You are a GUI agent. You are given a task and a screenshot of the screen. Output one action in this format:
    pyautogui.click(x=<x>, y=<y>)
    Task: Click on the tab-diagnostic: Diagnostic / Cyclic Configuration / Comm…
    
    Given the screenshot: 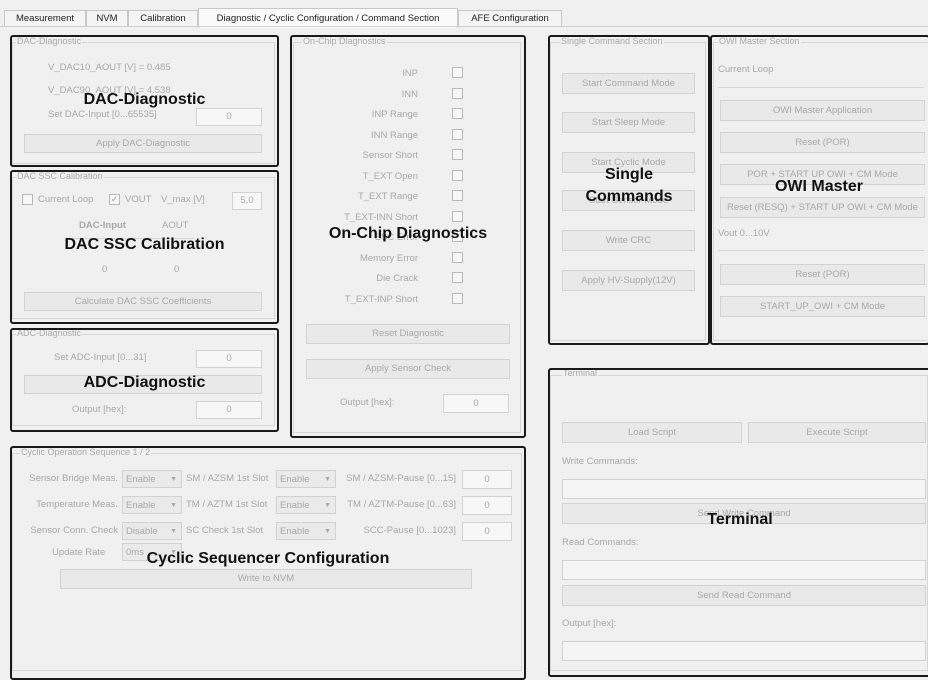 What is the action you would take?
    pyautogui.click(x=328, y=18)
    